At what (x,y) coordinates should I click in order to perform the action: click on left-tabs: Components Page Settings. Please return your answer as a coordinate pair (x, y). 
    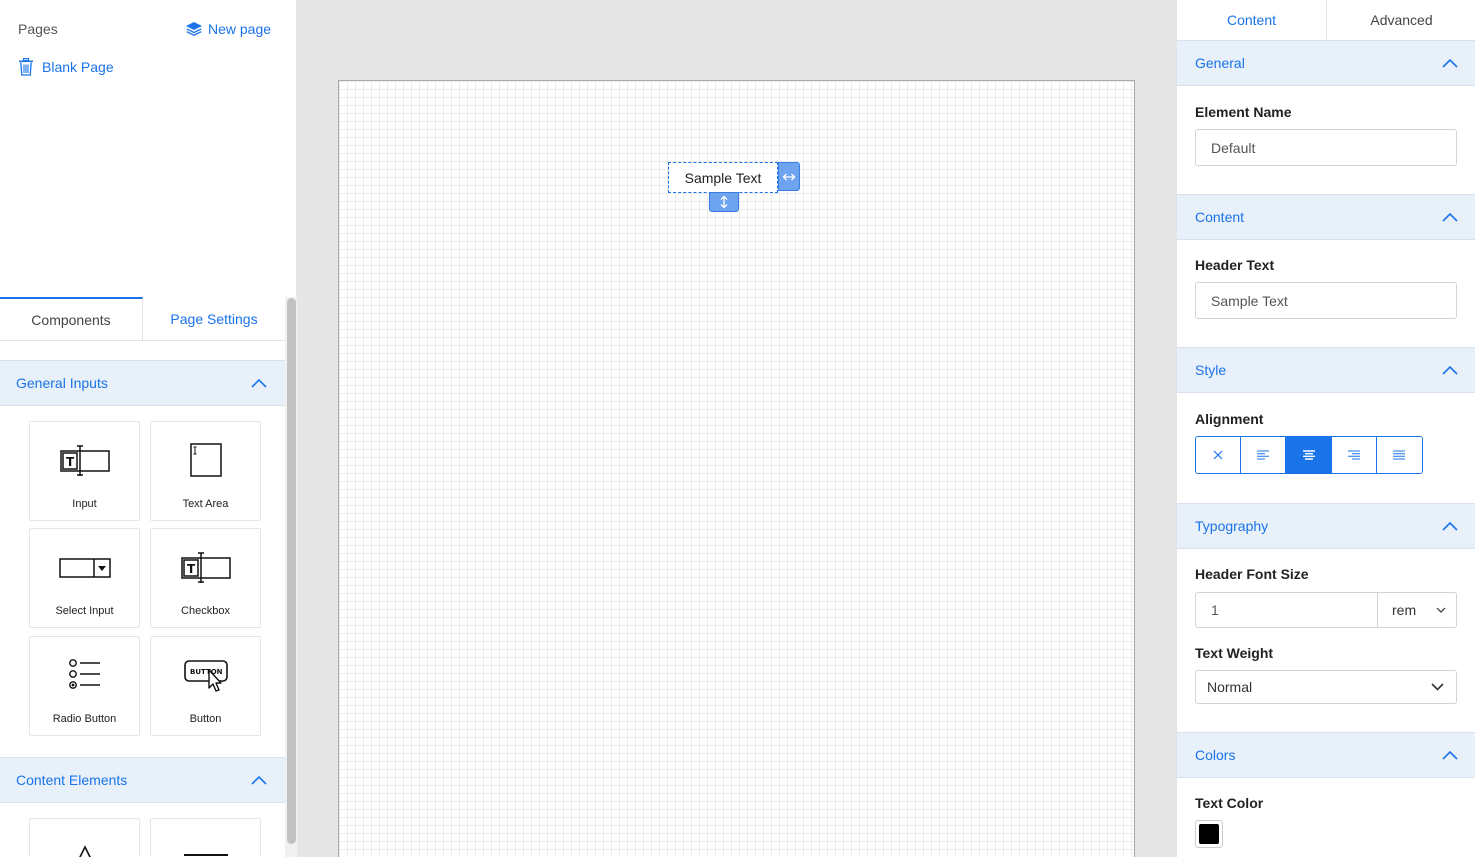
    Looking at the image, I should click on (142, 319).